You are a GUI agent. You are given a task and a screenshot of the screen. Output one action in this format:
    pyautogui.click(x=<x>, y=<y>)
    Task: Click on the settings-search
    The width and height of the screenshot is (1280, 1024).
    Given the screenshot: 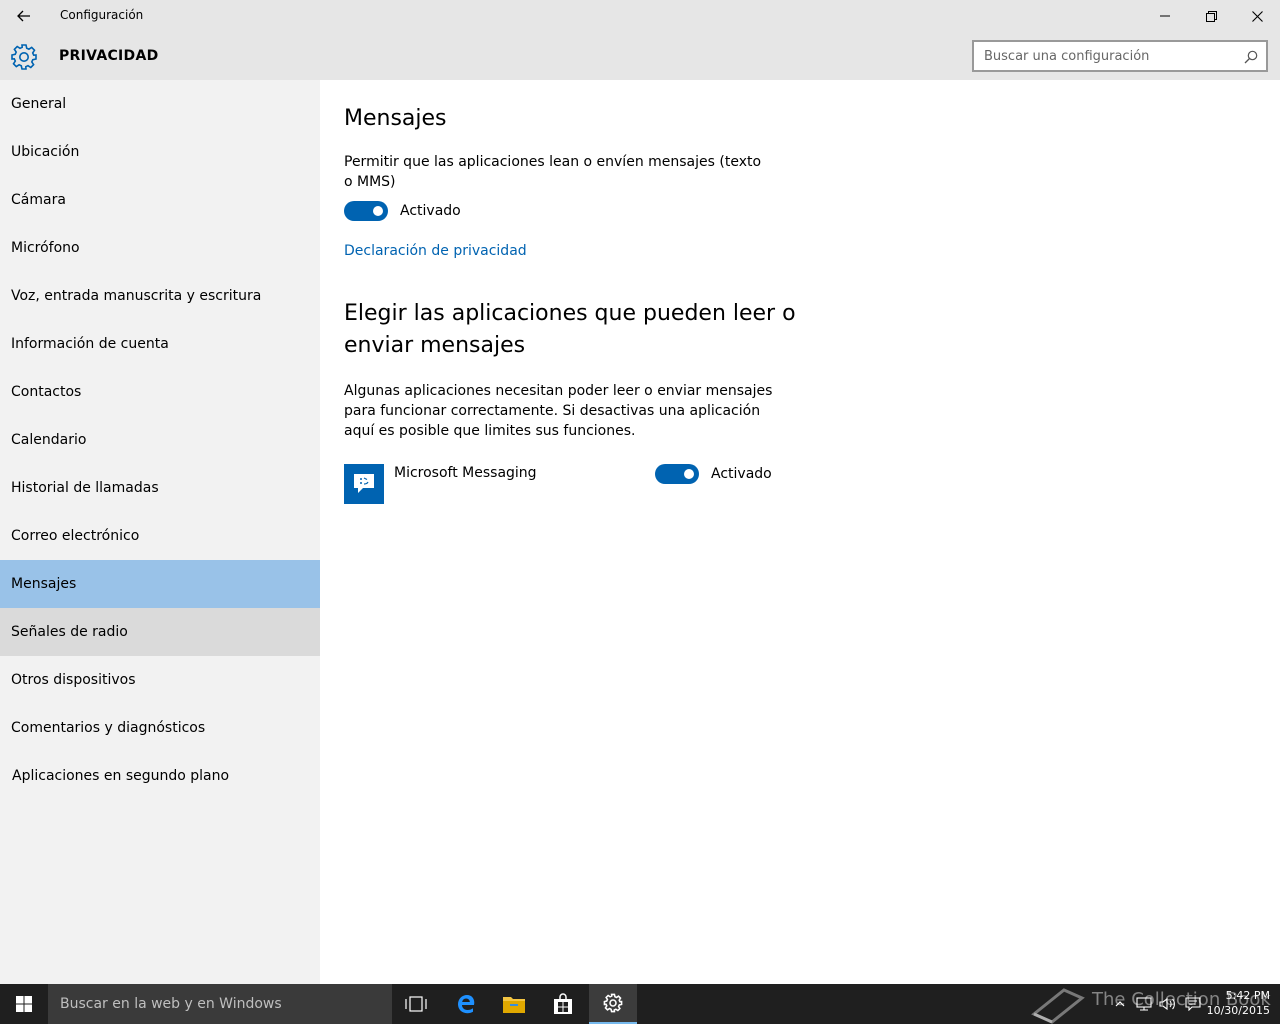 What is the action you would take?
    pyautogui.click(x=1120, y=56)
    